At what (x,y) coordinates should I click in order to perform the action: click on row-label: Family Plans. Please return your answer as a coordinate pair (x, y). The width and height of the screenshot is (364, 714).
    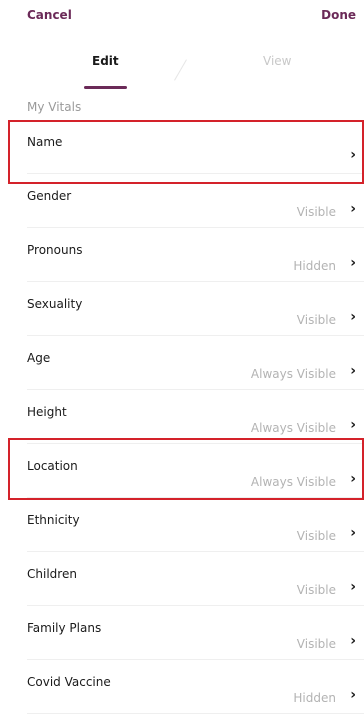
    Looking at the image, I should click on (64, 628).